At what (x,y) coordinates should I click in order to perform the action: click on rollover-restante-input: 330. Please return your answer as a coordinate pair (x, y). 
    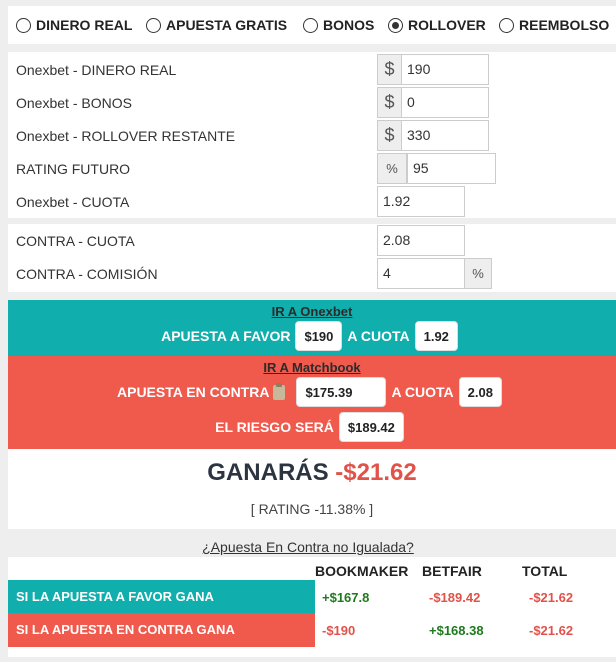
    Looking at the image, I should click on (445, 135).